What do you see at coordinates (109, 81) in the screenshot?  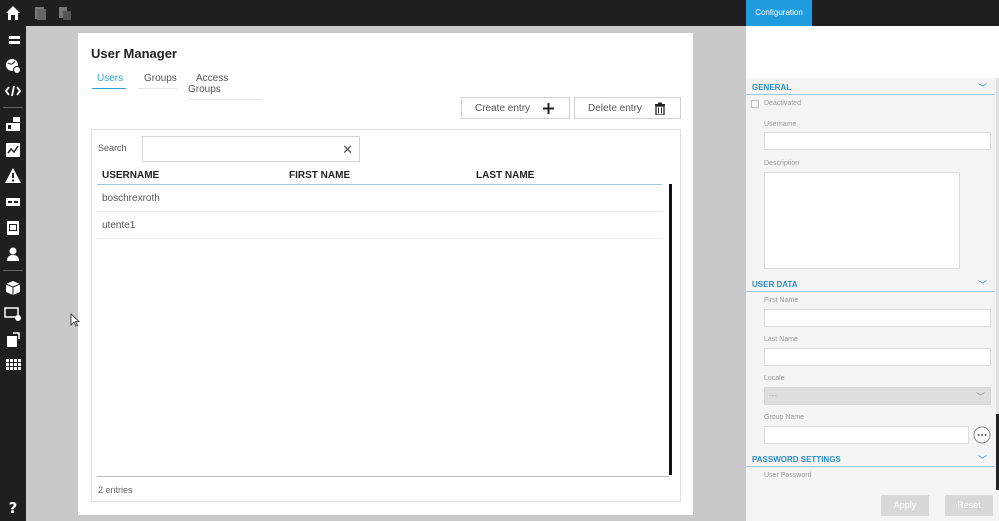 I see `tab-users: Users` at bounding box center [109, 81].